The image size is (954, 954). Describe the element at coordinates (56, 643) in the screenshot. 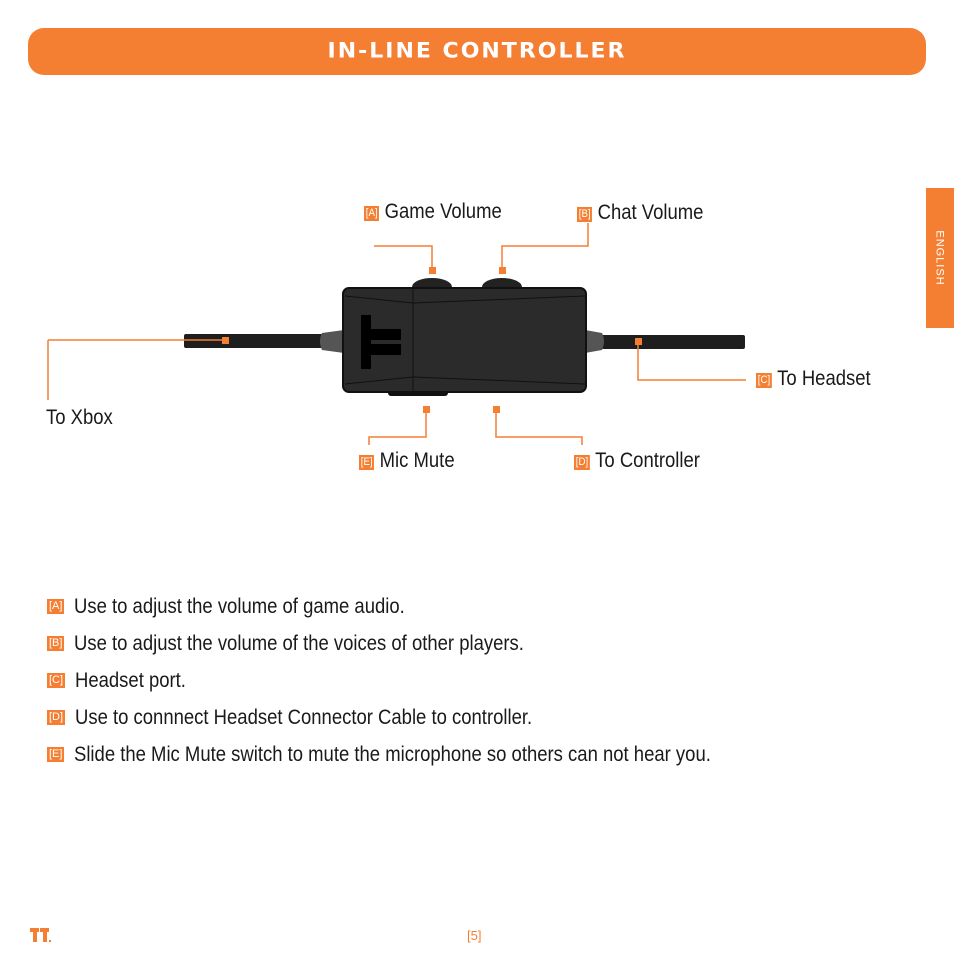

I see `item-badge: [B]` at that location.